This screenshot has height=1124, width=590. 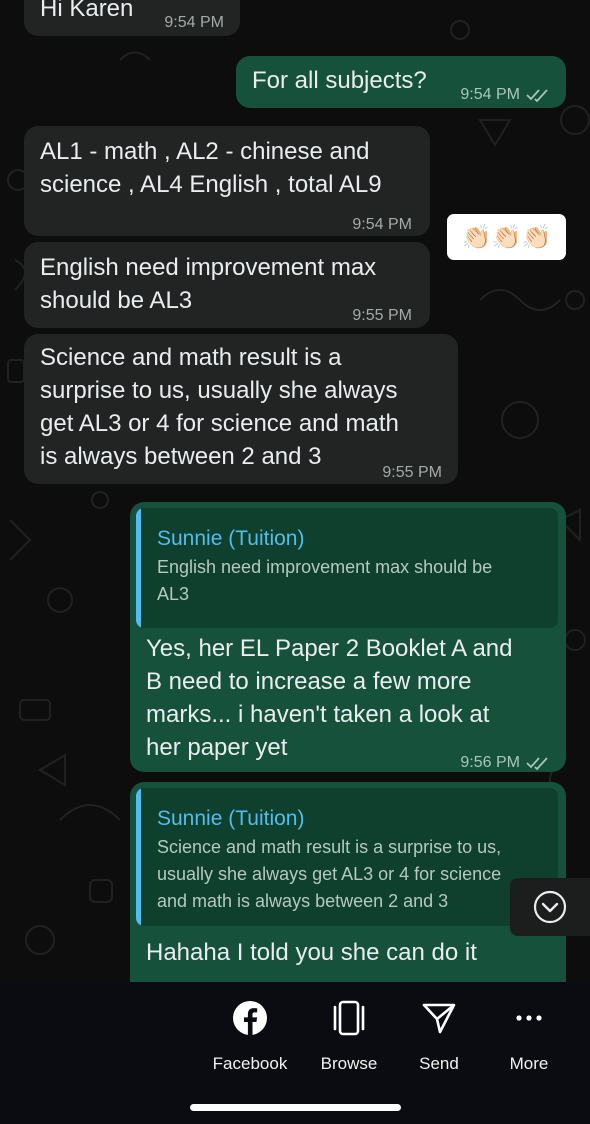 I want to click on chevron-down-circle-icon, so click(x=550, y=907).